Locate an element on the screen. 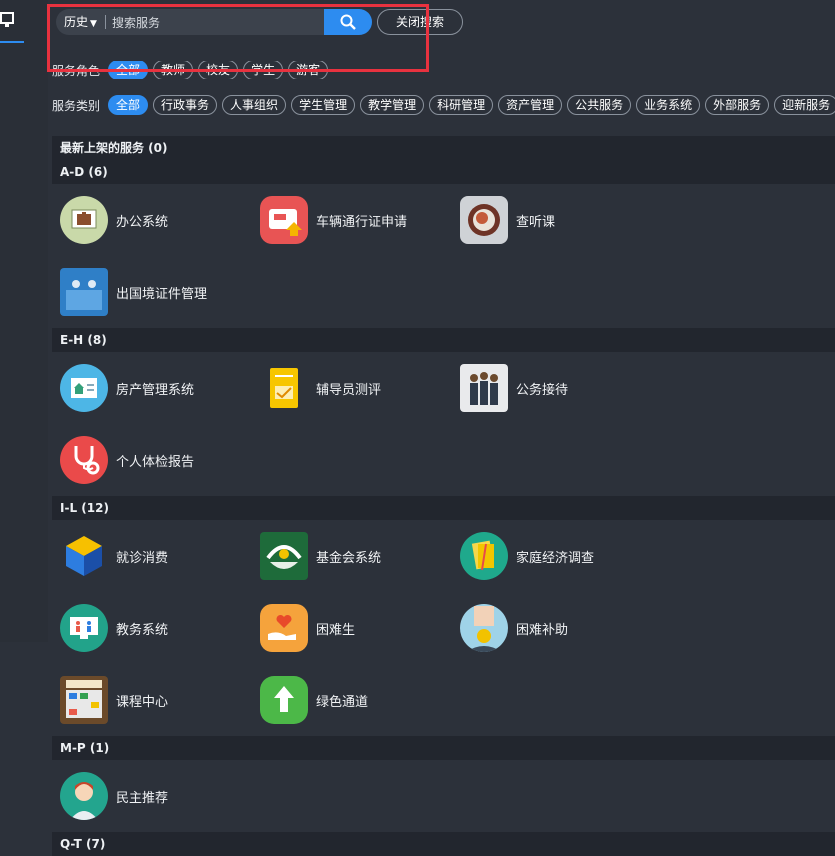  service-label: 困难补助 is located at coordinates (542, 630).